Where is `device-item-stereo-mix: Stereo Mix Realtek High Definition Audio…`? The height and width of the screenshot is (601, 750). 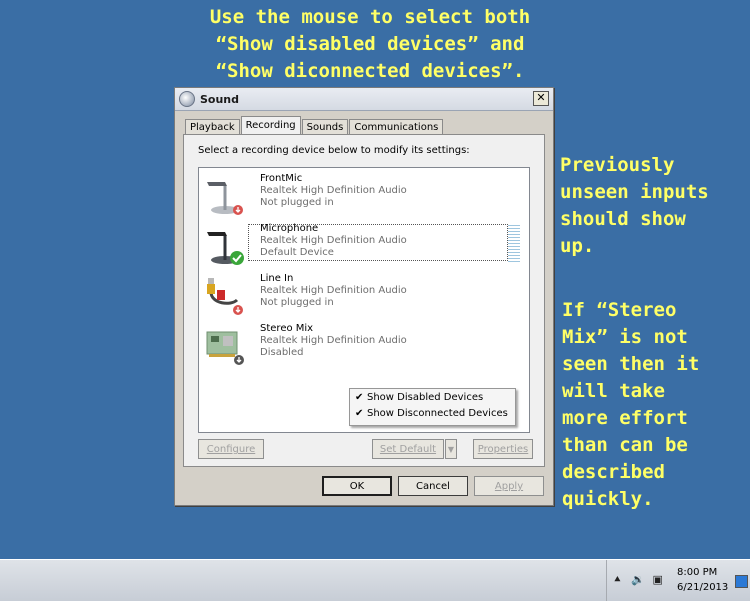 device-item-stereo-mix: Stereo Mix Realtek High Definition Audio… is located at coordinates (364, 345).